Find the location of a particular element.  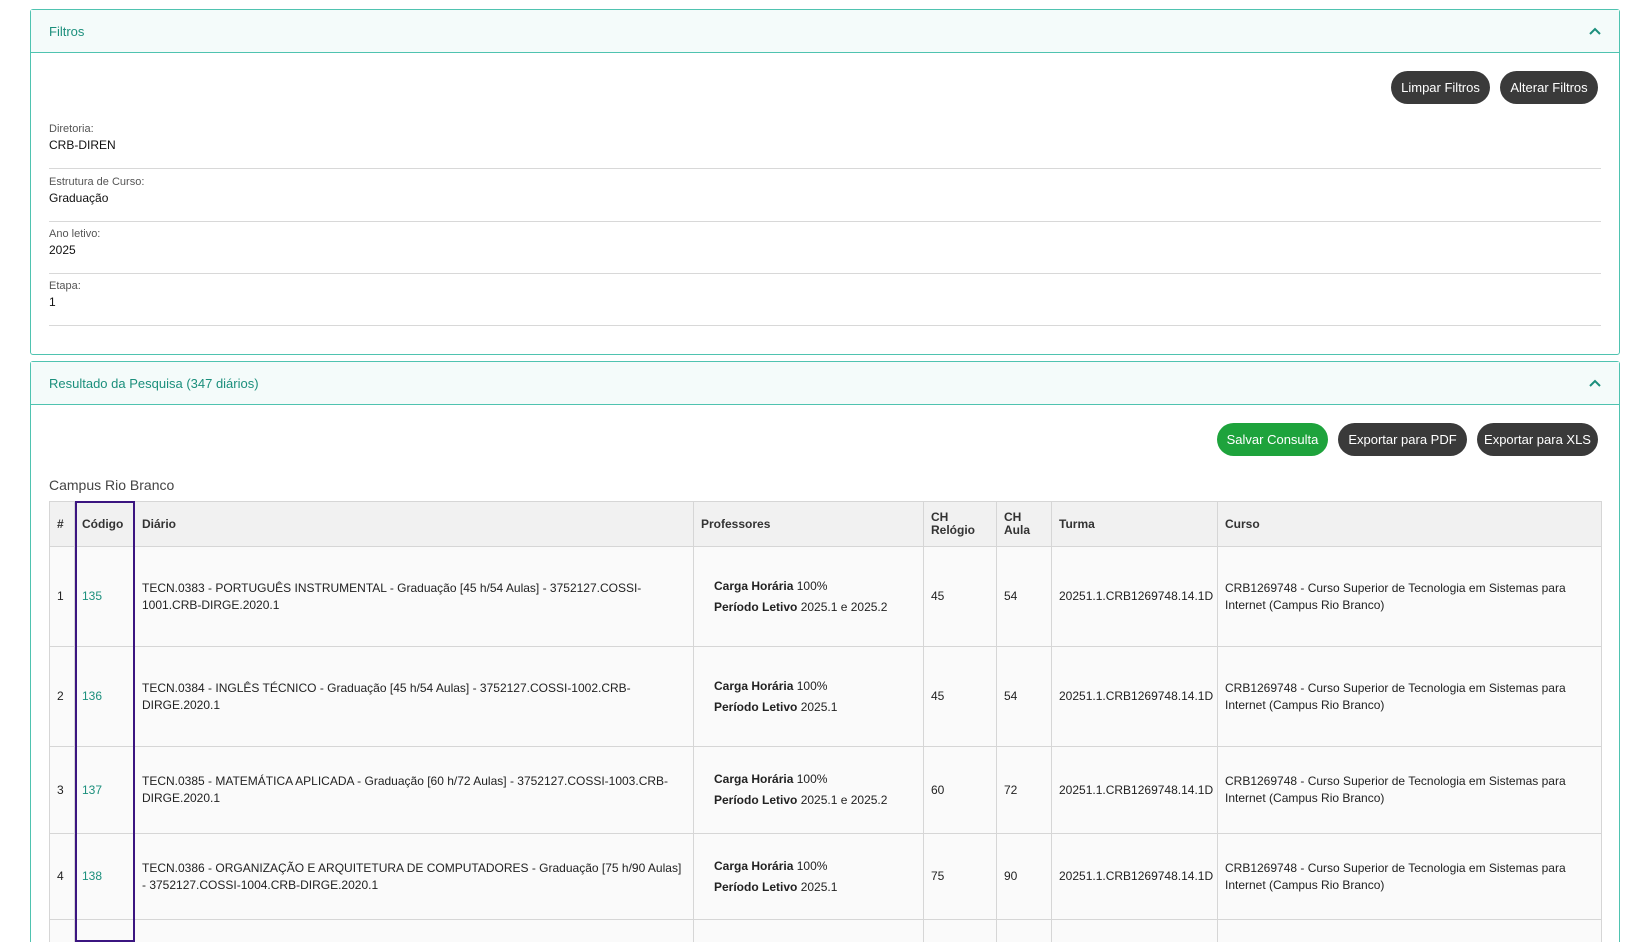

filter-label: Ano letivo: is located at coordinates (75, 234).